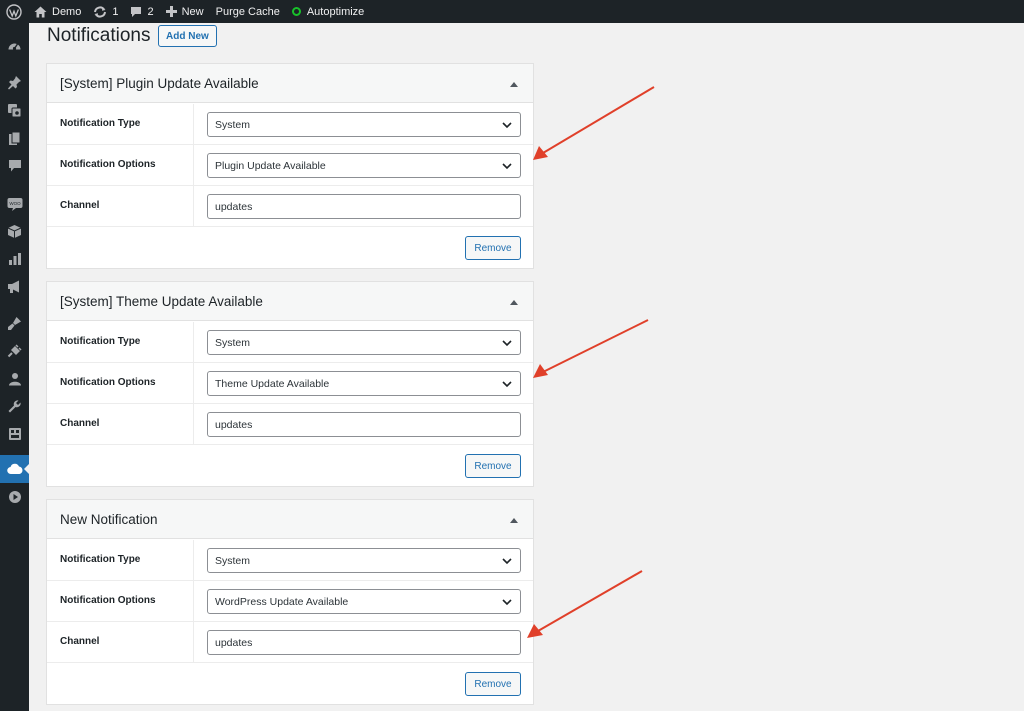  What do you see at coordinates (364, 383) in the screenshot?
I see `notification-options-select: Theme Update Available` at bounding box center [364, 383].